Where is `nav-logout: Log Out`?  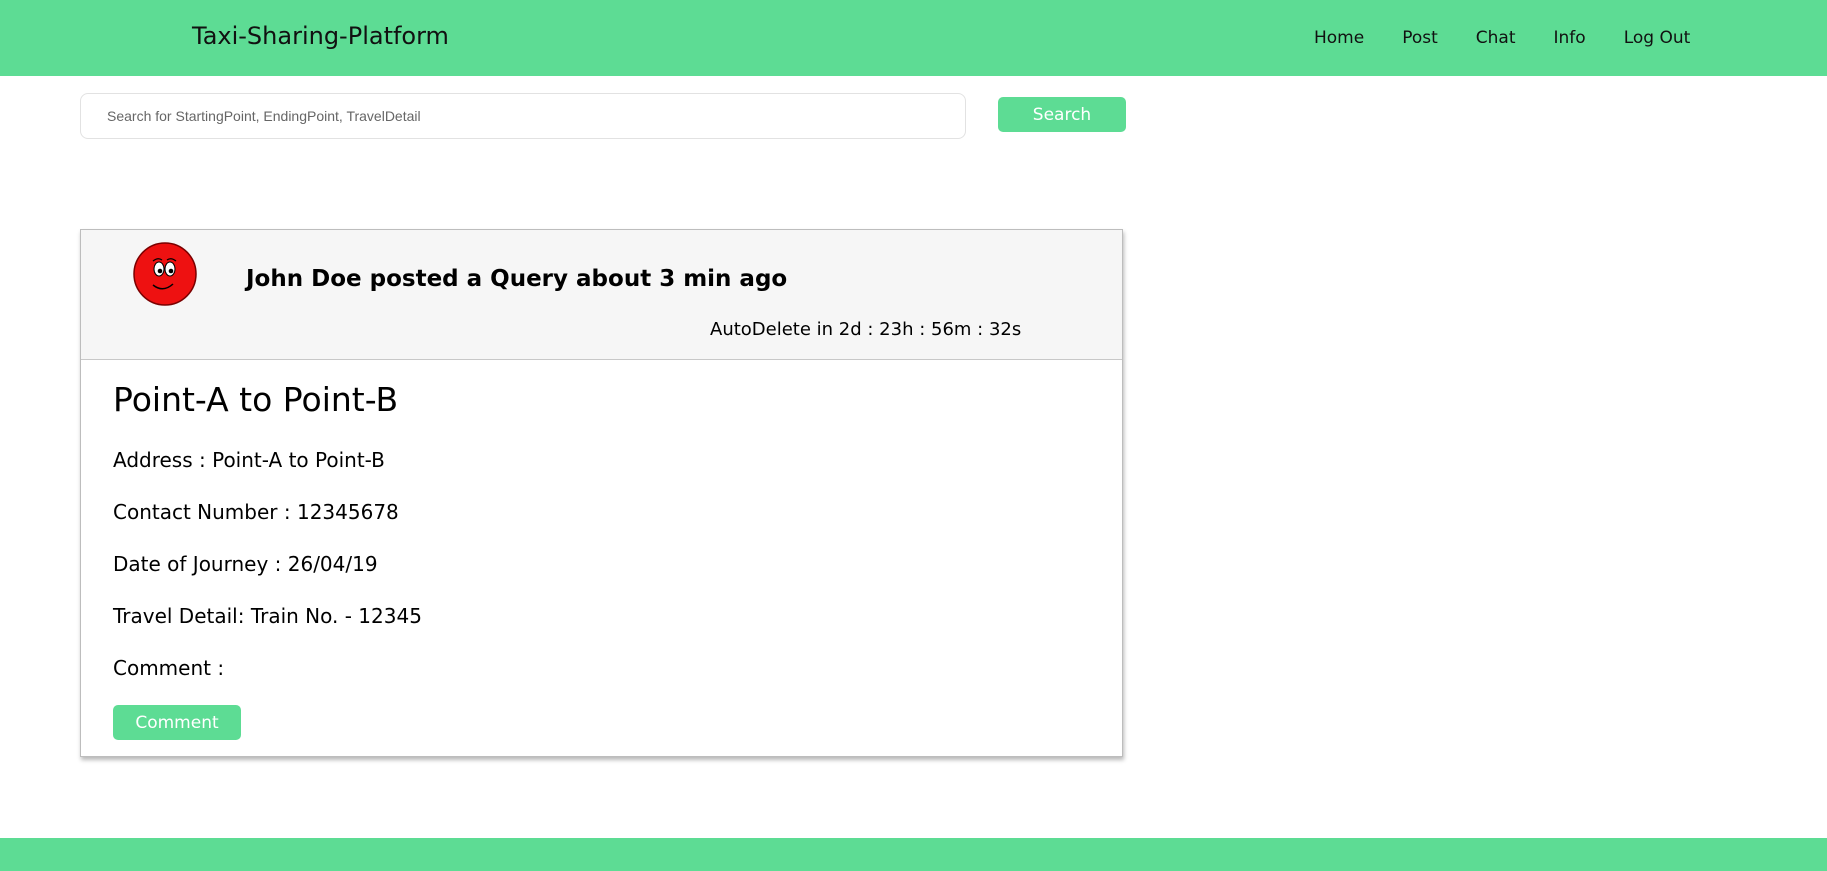
nav-logout: Log Out is located at coordinates (1657, 38).